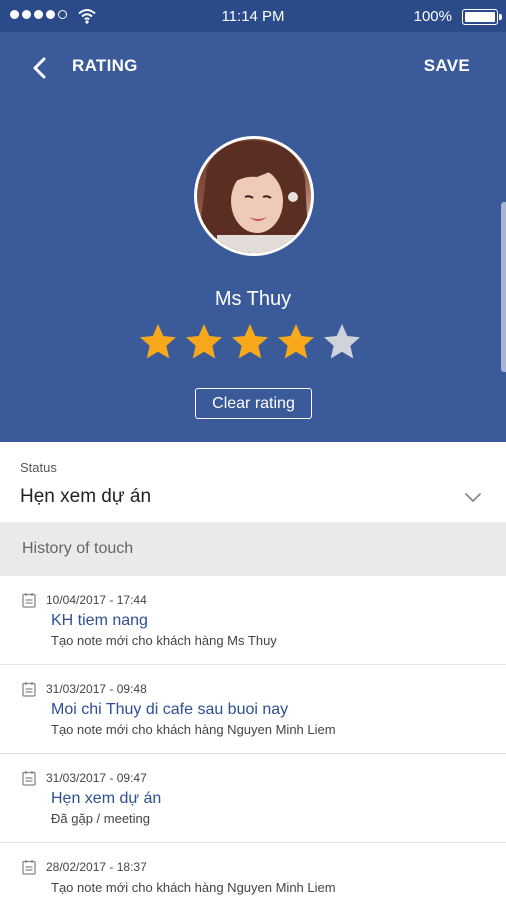 The width and height of the screenshot is (506, 900). Describe the element at coordinates (99, 621) in the screenshot. I see `history-subject: KH tiem nang` at that location.